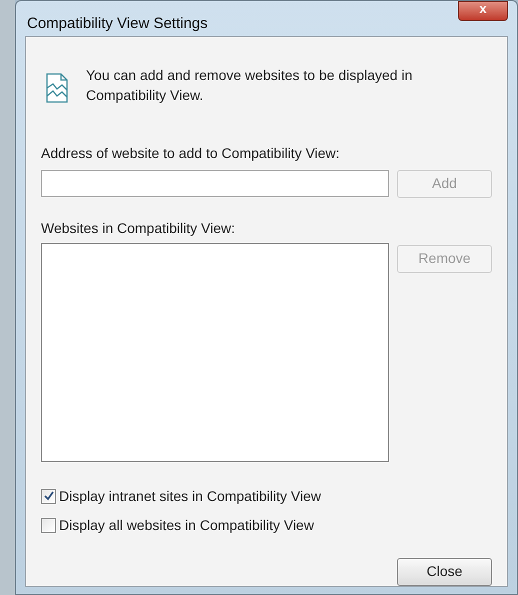  I want to click on checkbox-label: Display intranet sites in Compatibility View, so click(190, 496).